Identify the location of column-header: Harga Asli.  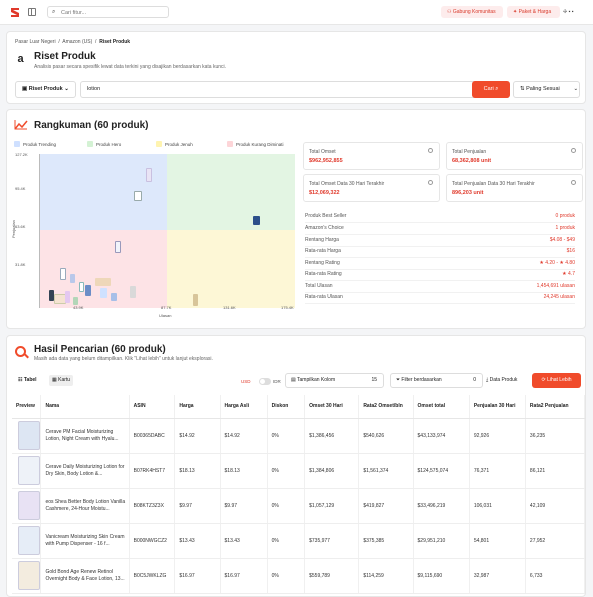
(244, 407).